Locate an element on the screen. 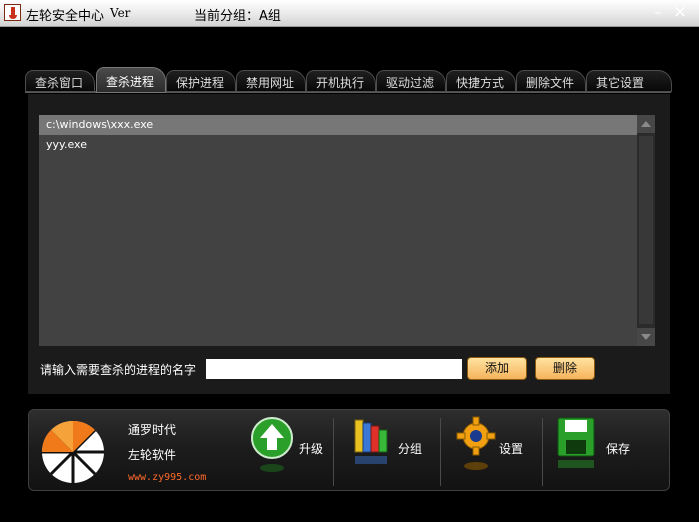 Image resolution: width=699 pixels, height=522 pixels. tab-label: 保护进程 is located at coordinates (200, 83).